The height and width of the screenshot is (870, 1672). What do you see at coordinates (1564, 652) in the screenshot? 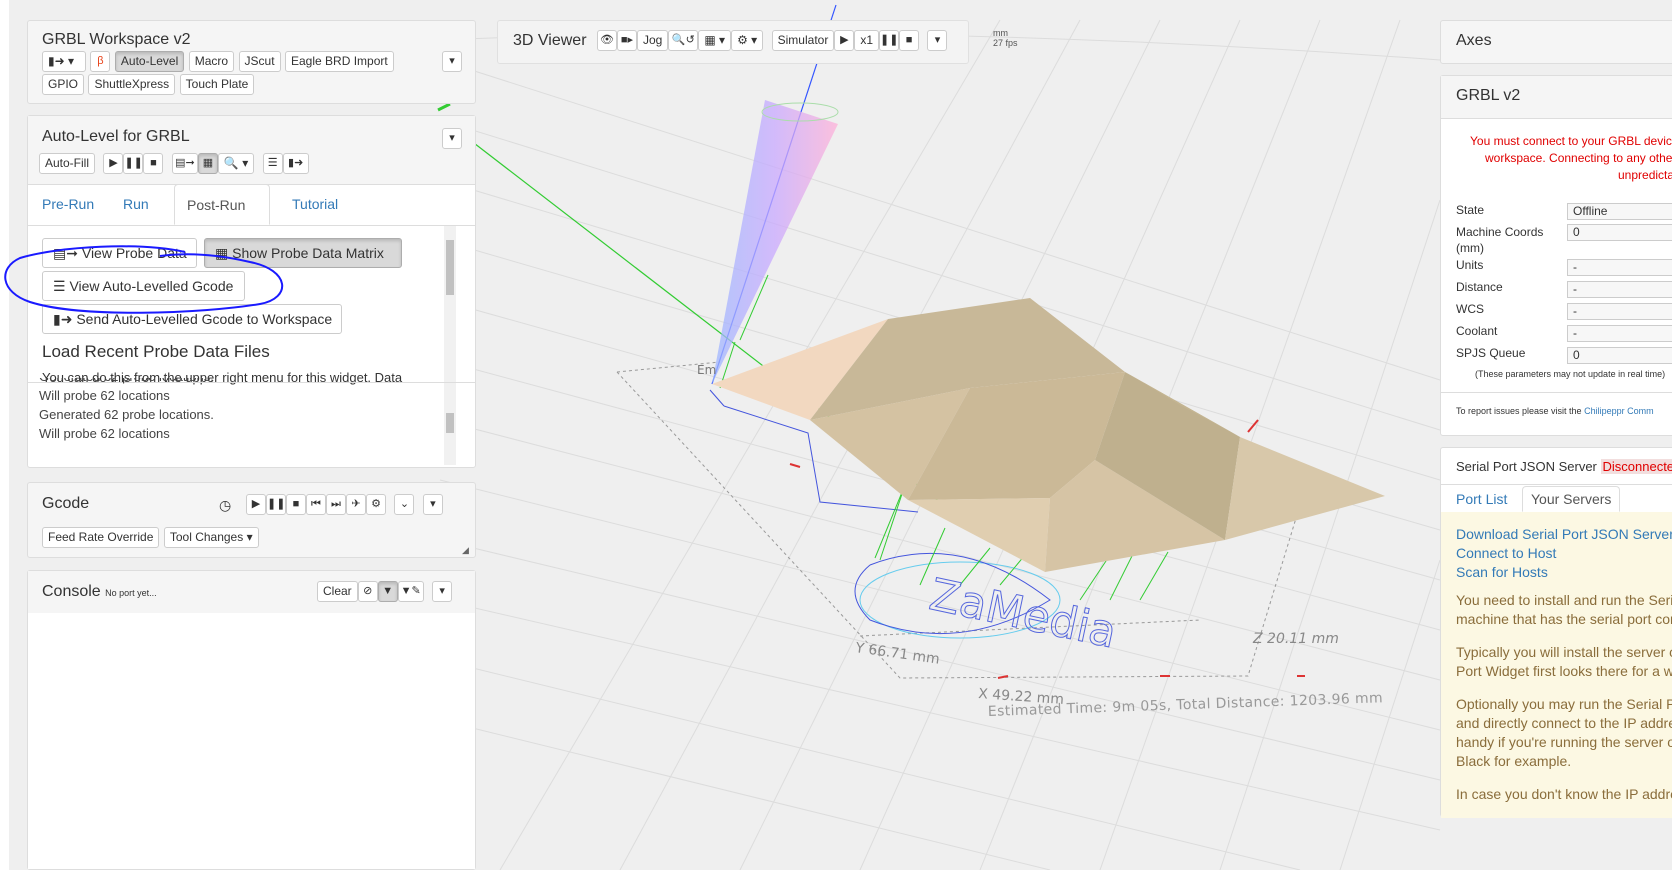
I see `para-line: Typically you will install the server o` at bounding box center [1564, 652].